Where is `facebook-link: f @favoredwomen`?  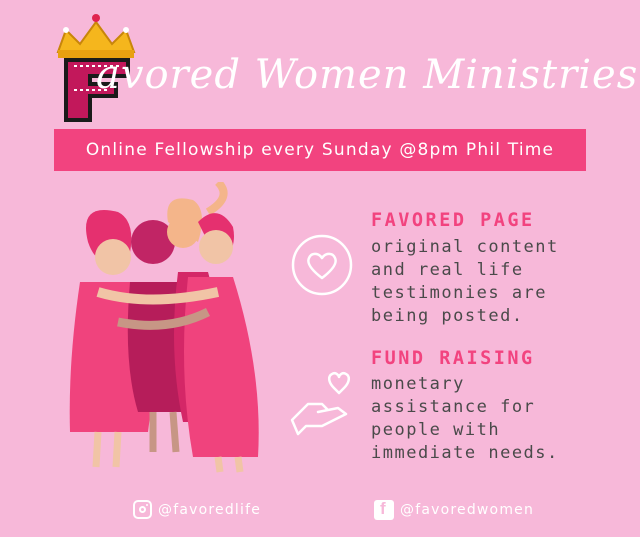 facebook-link: f @favoredwomen is located at coordinates (454, 509).